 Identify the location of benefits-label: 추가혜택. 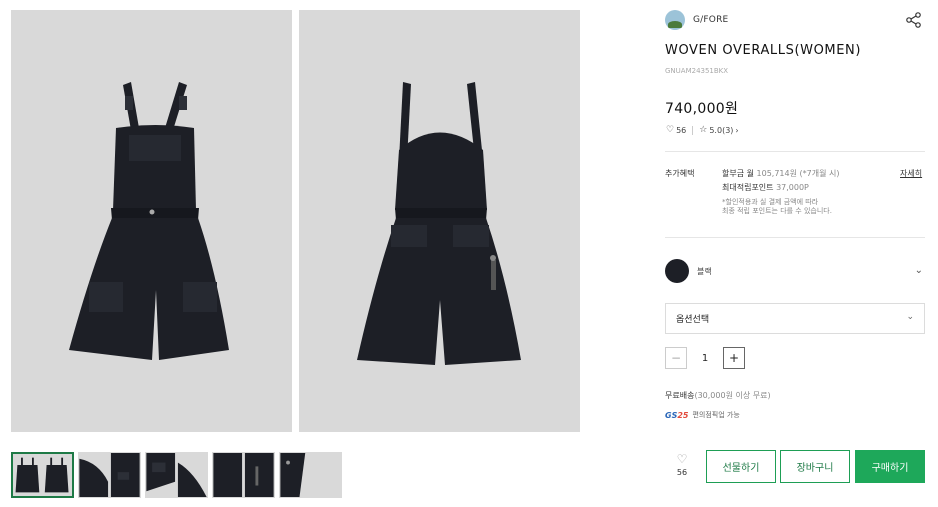
(680, 173).